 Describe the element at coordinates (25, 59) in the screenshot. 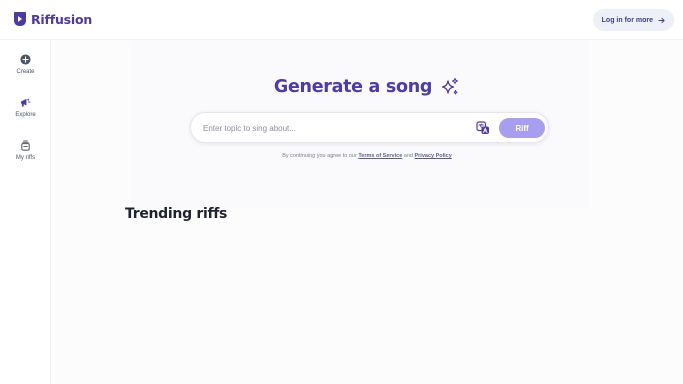

I see `plus-circle-icon` at that location.